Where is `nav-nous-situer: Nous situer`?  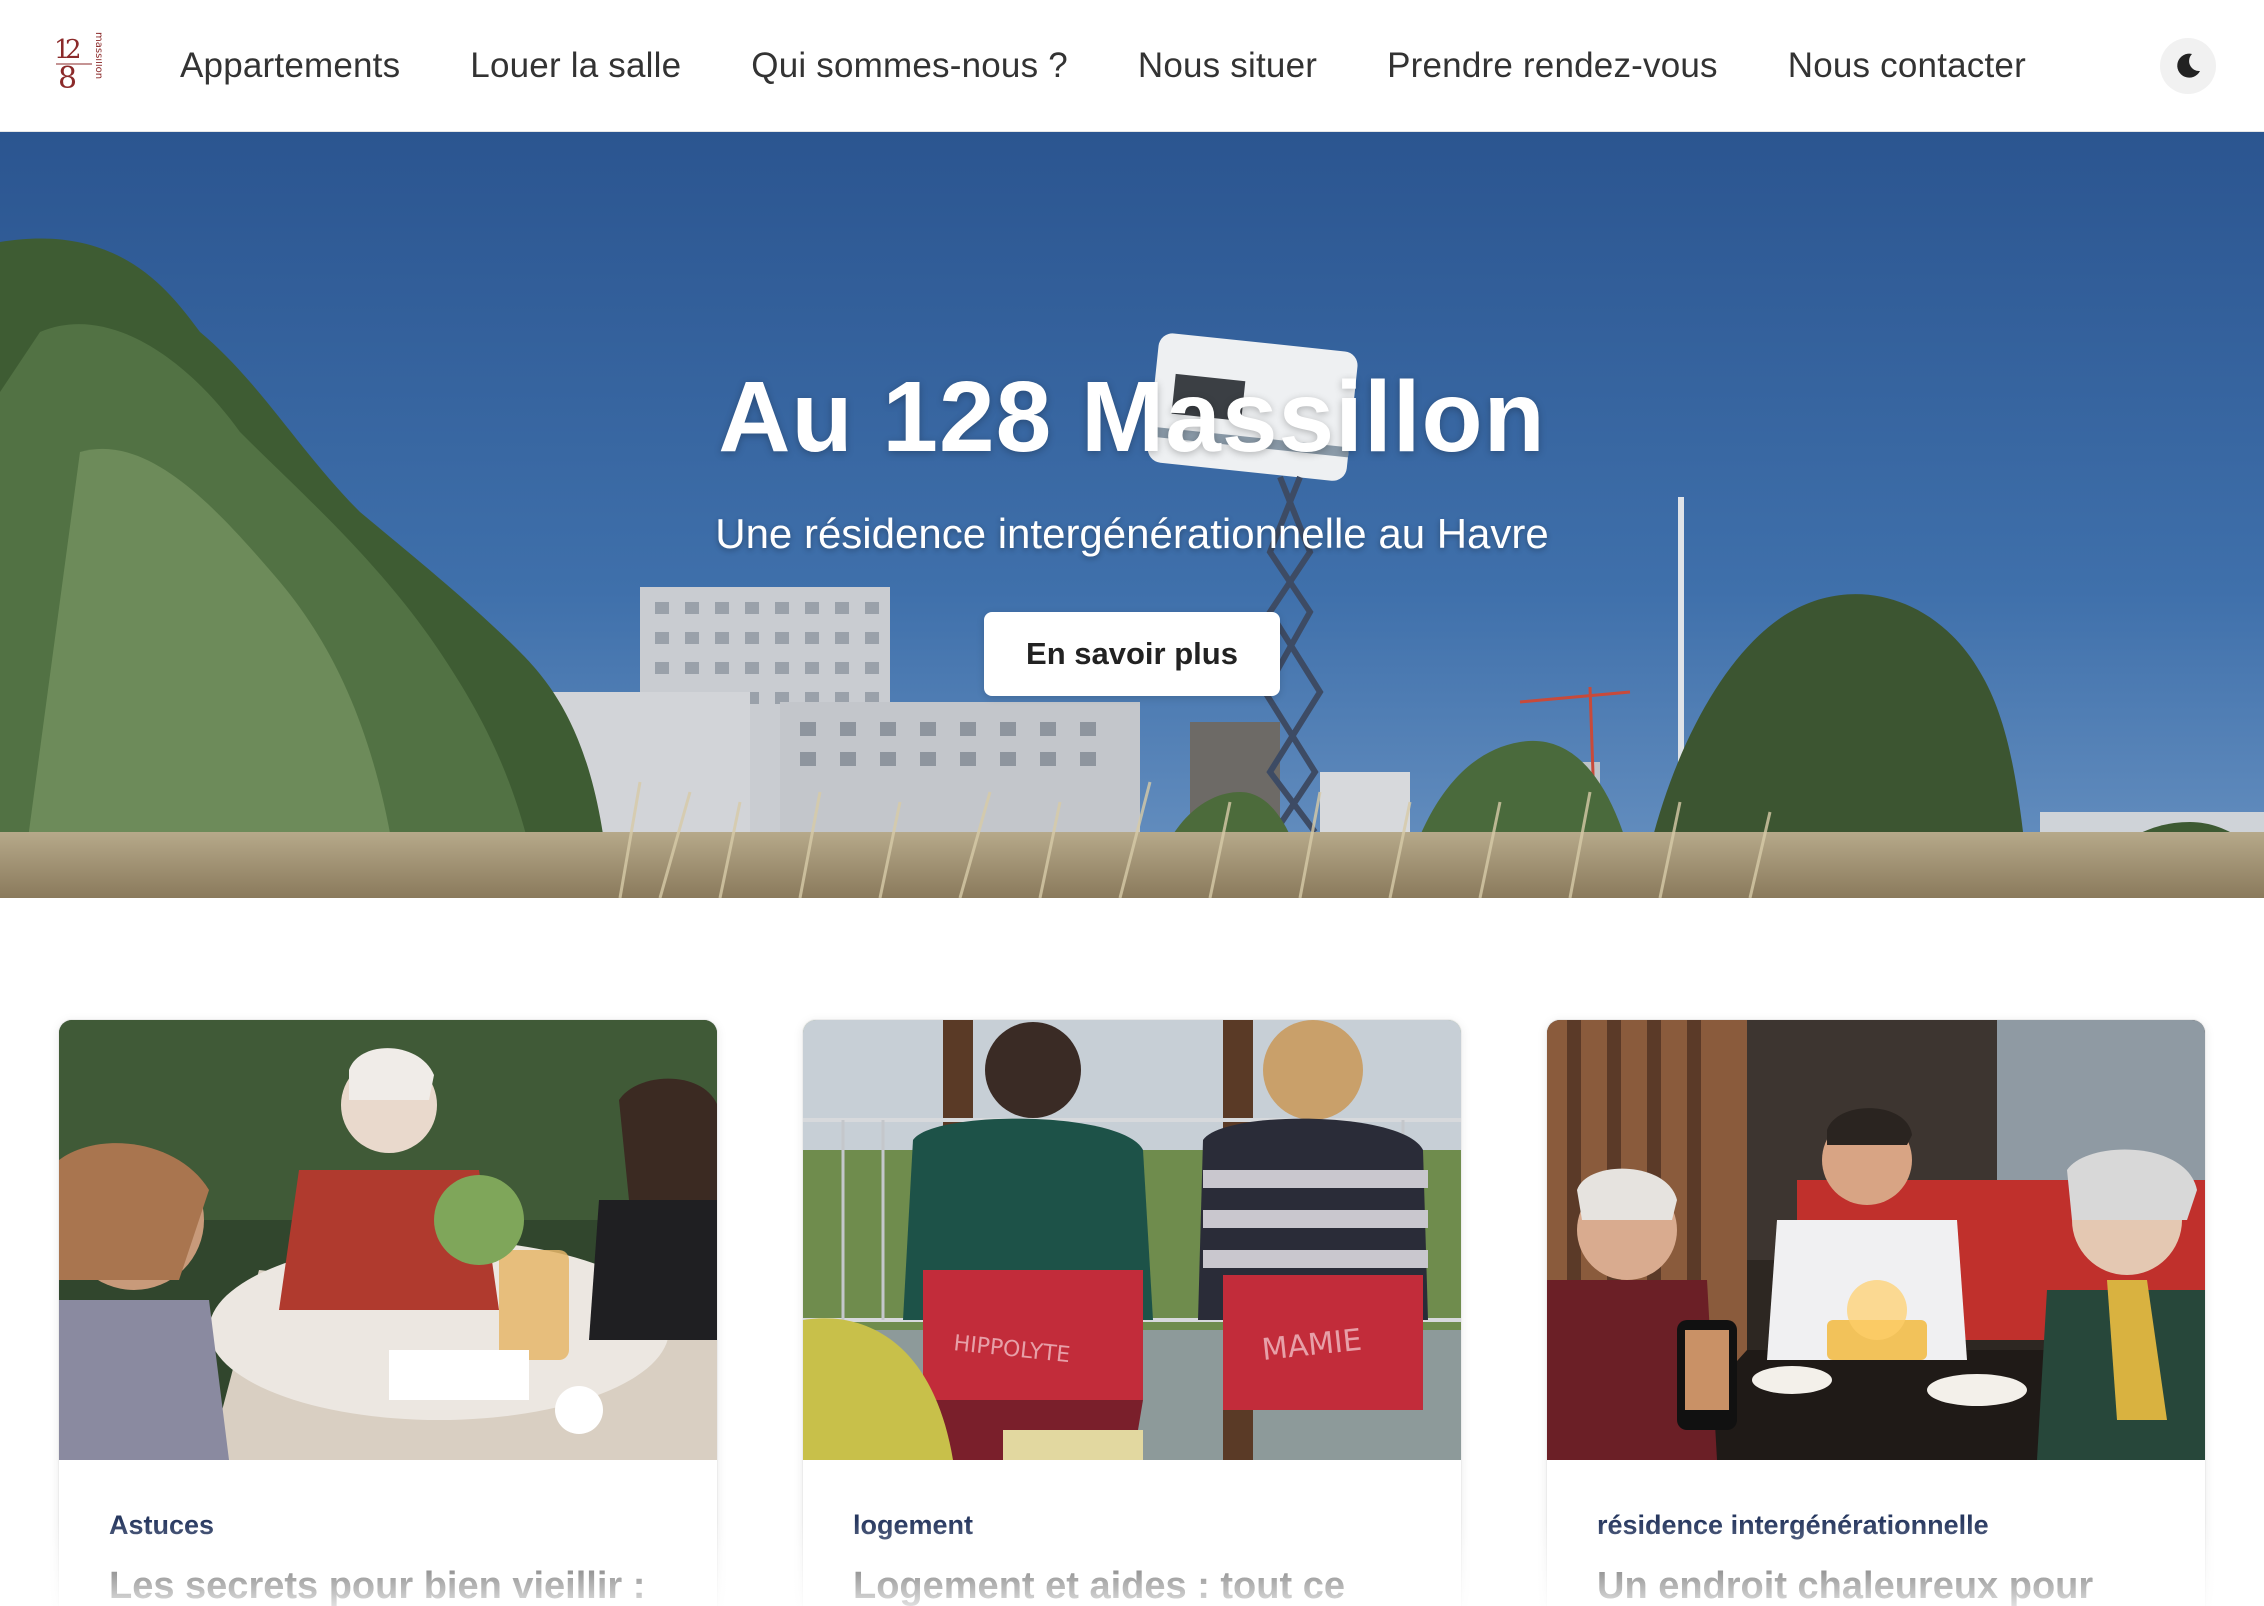
nav-nous-situer: Nous situer is located at coordinates (1227, 66).